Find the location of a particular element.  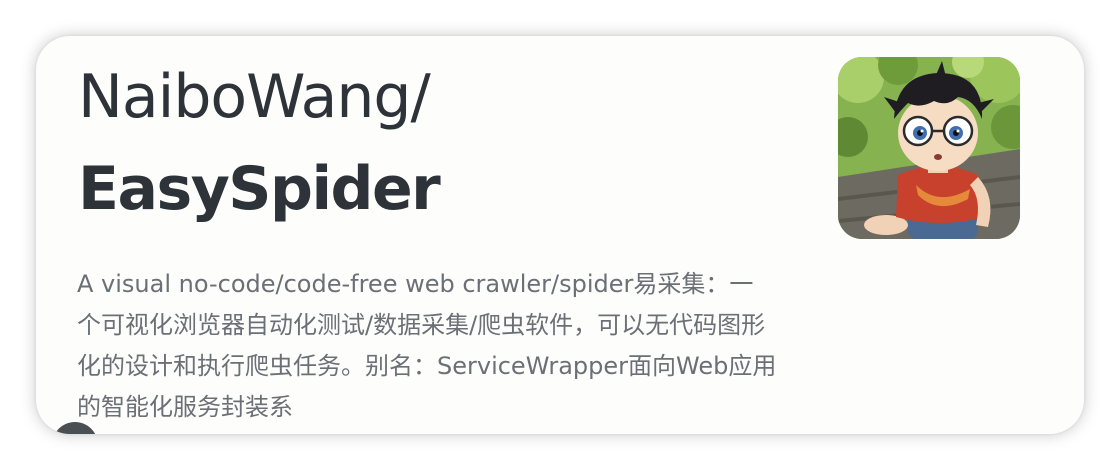

repo-name: EasySpider is located at coordinates (259, 189).